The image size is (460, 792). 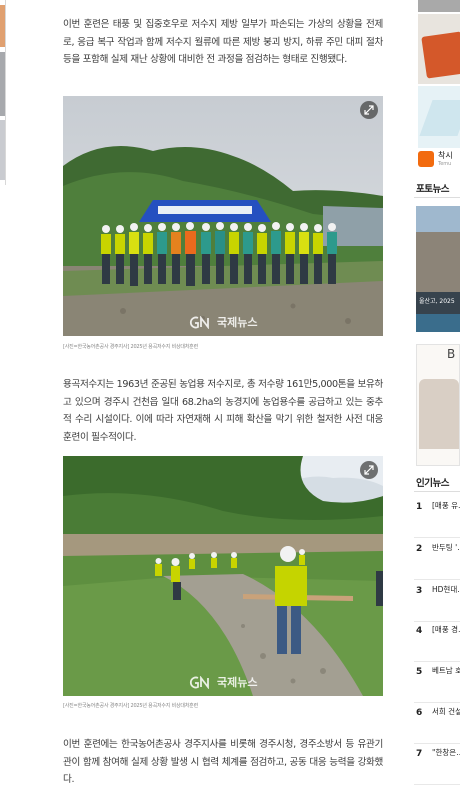 I want to click on banner-ad: B, so click(x=438, y=405).